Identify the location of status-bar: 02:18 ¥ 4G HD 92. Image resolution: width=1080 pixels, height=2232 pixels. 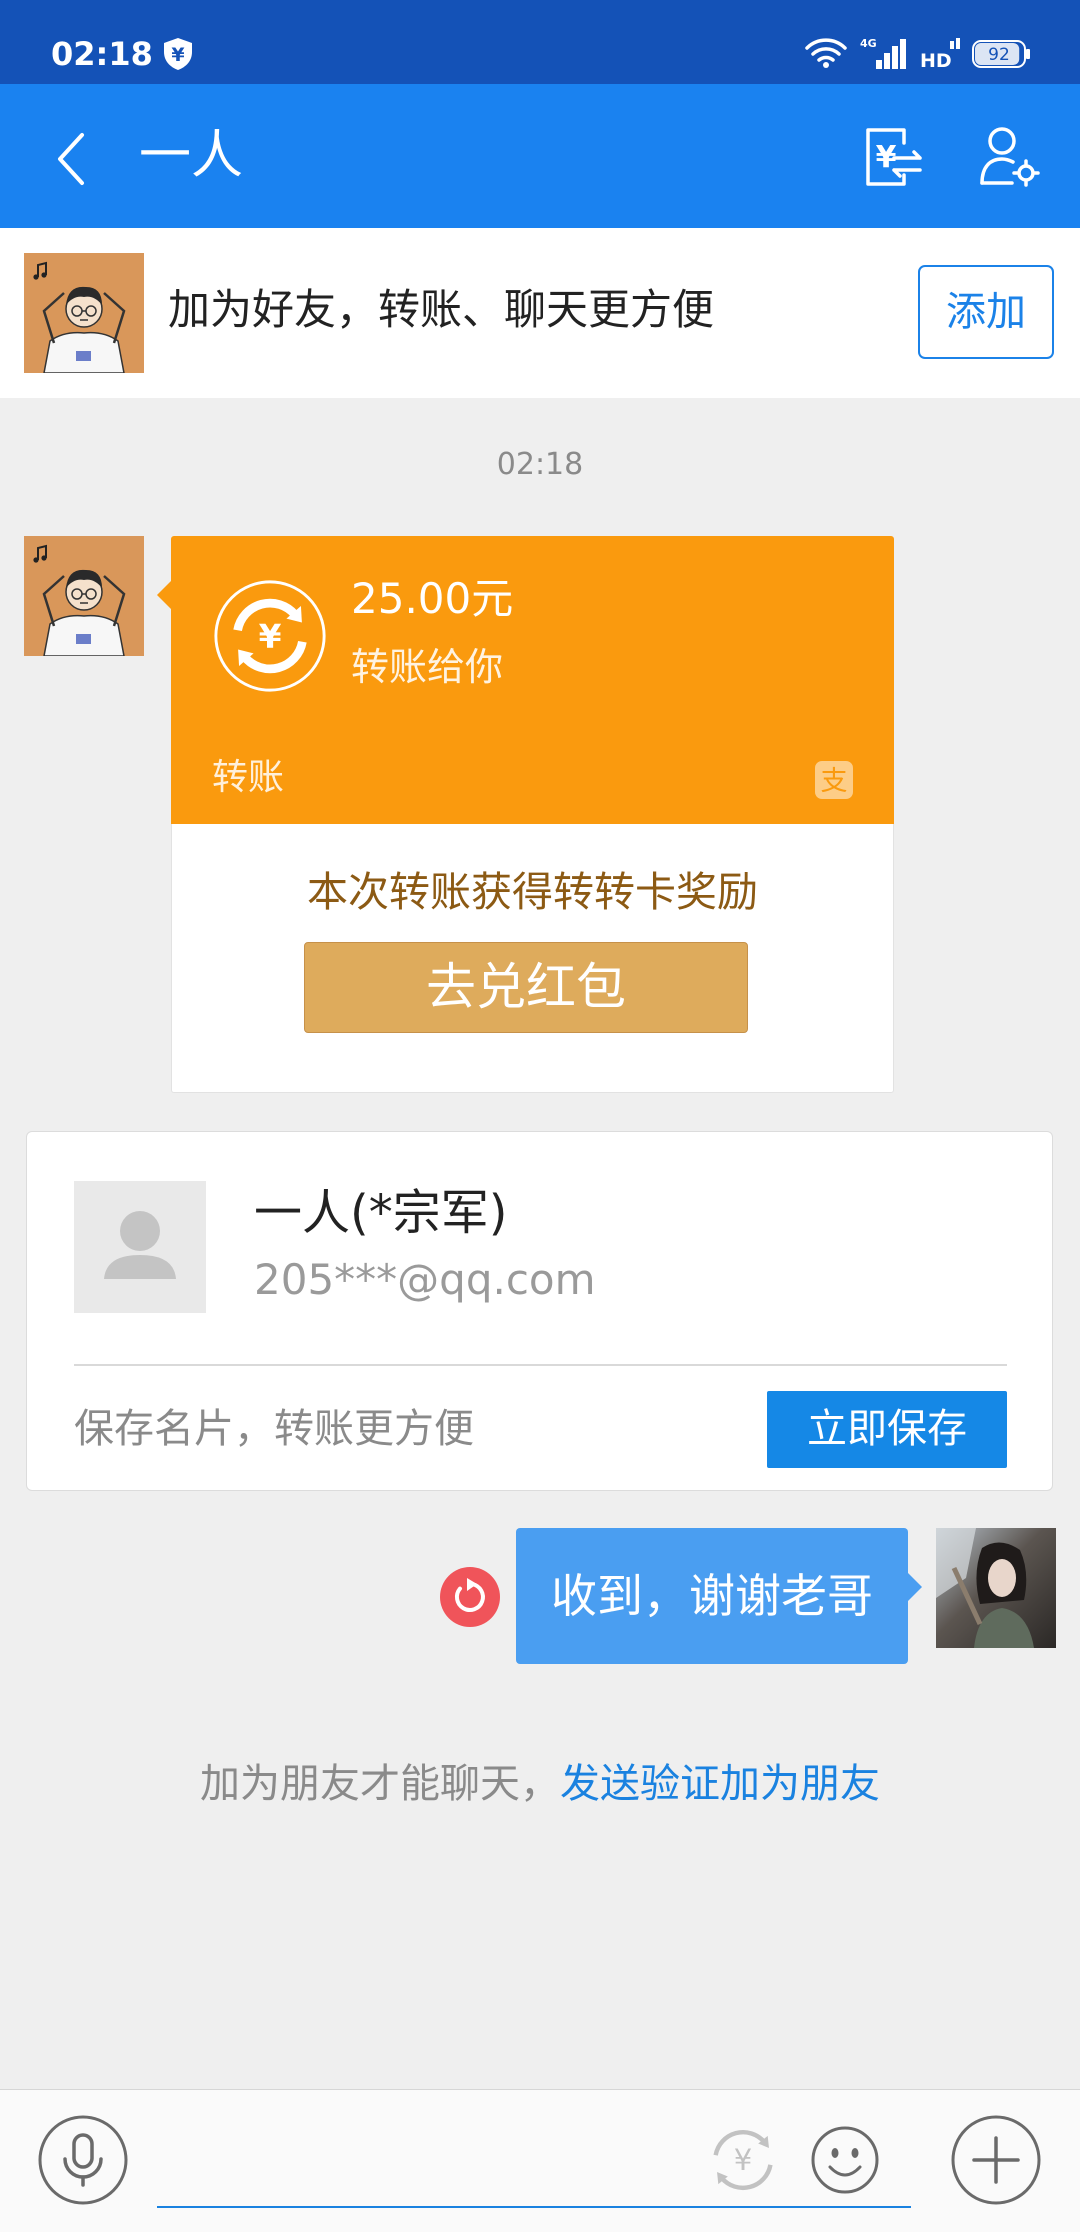
(540, 42).